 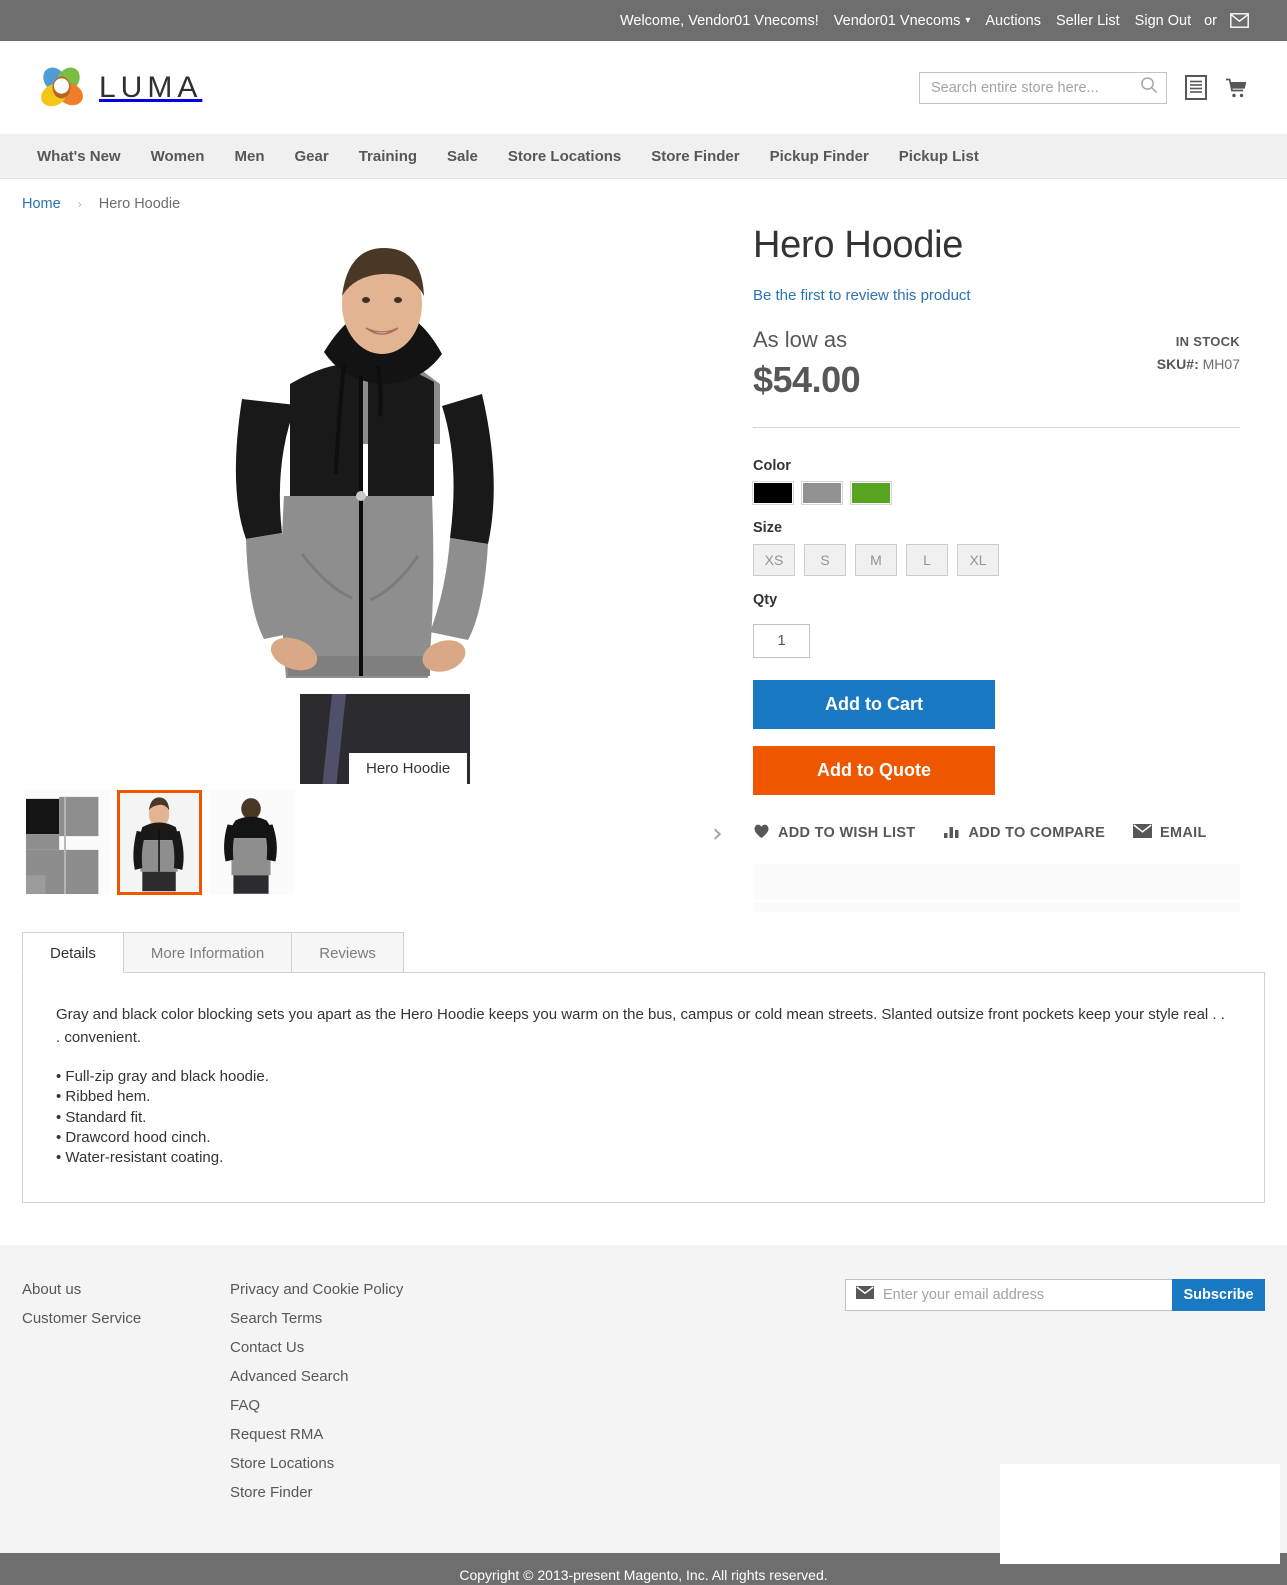 I want to click on size-swatch-l: L, so click(x=927, y=559).